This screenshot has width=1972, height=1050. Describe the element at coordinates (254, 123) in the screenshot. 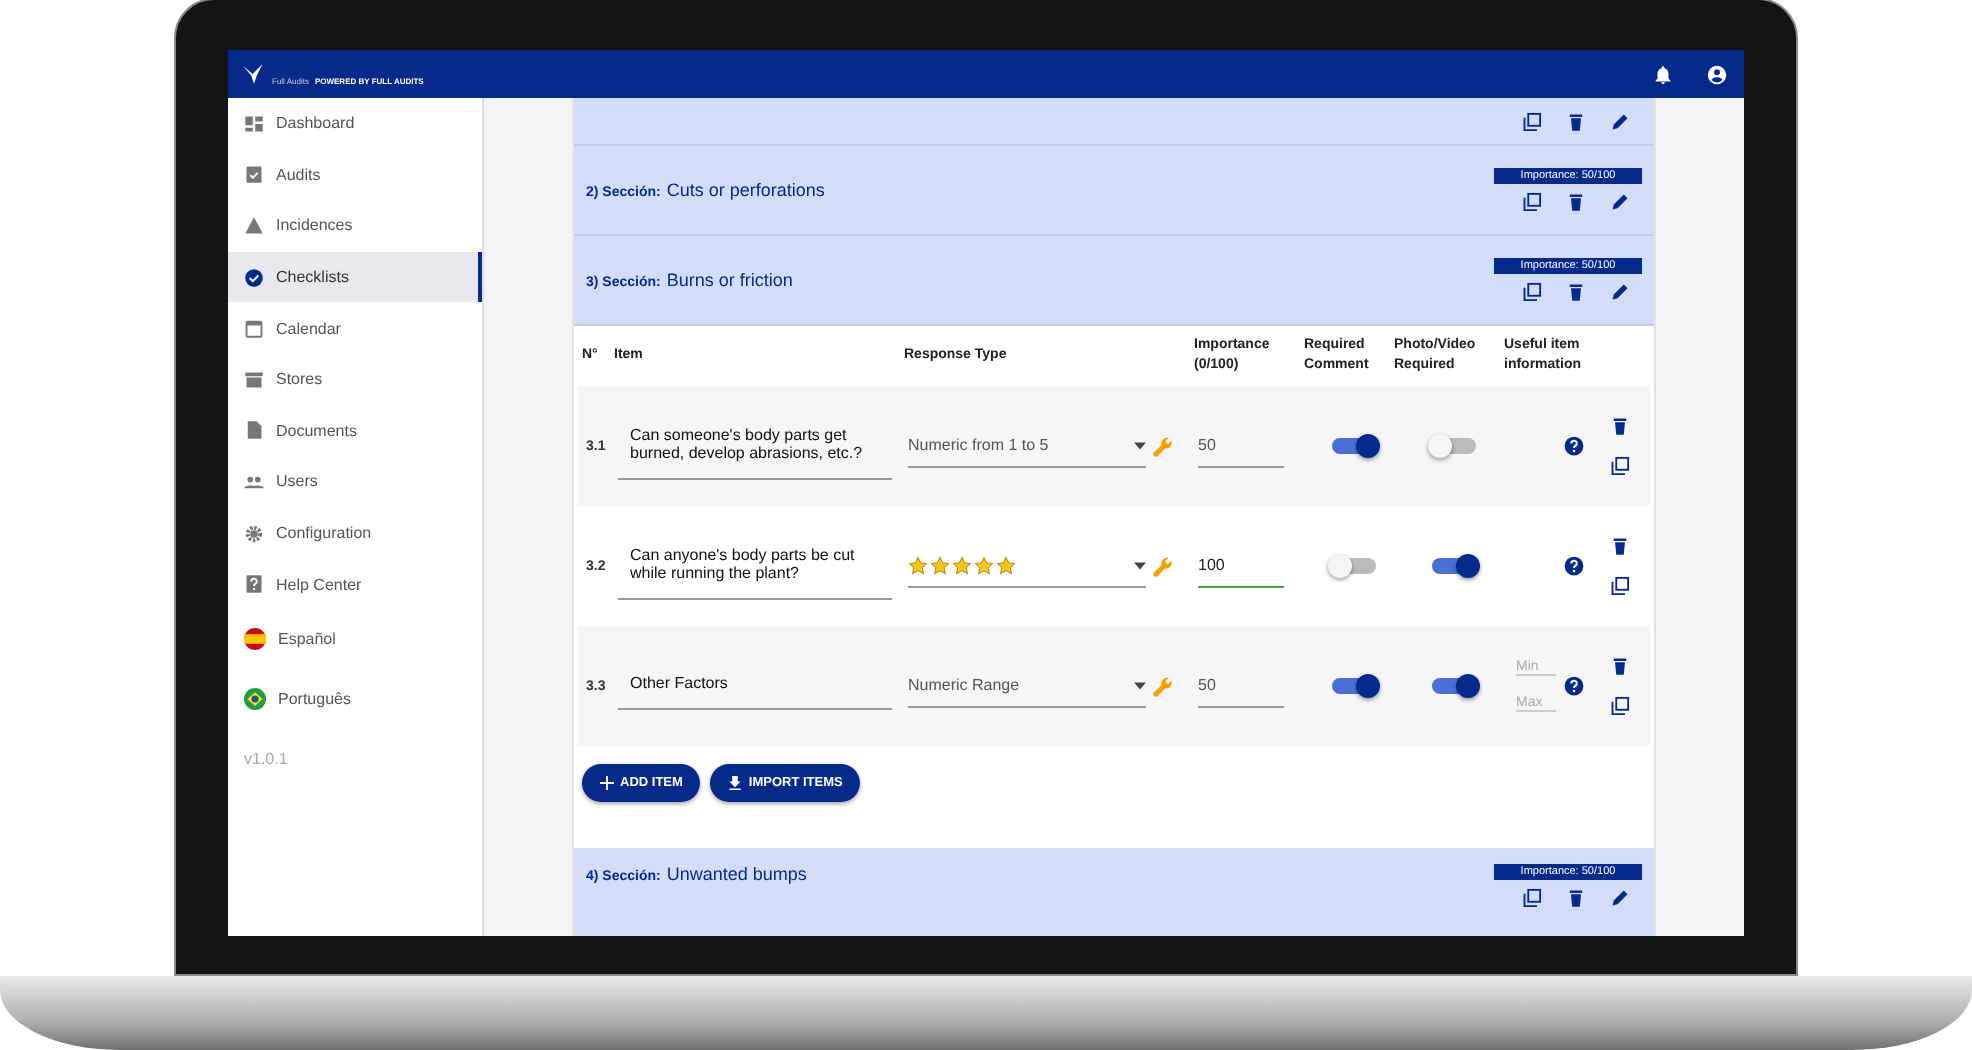

I see `dashboard-icon` at that location.